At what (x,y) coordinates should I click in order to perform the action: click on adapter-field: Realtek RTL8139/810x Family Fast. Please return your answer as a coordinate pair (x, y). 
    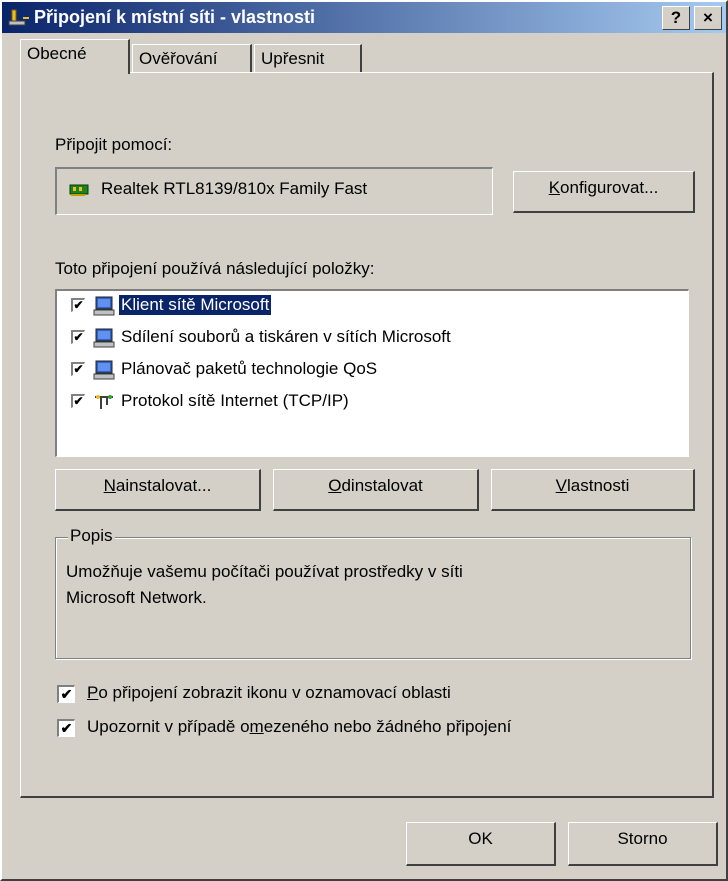
    Looking at the image, I should click on (274, 191).